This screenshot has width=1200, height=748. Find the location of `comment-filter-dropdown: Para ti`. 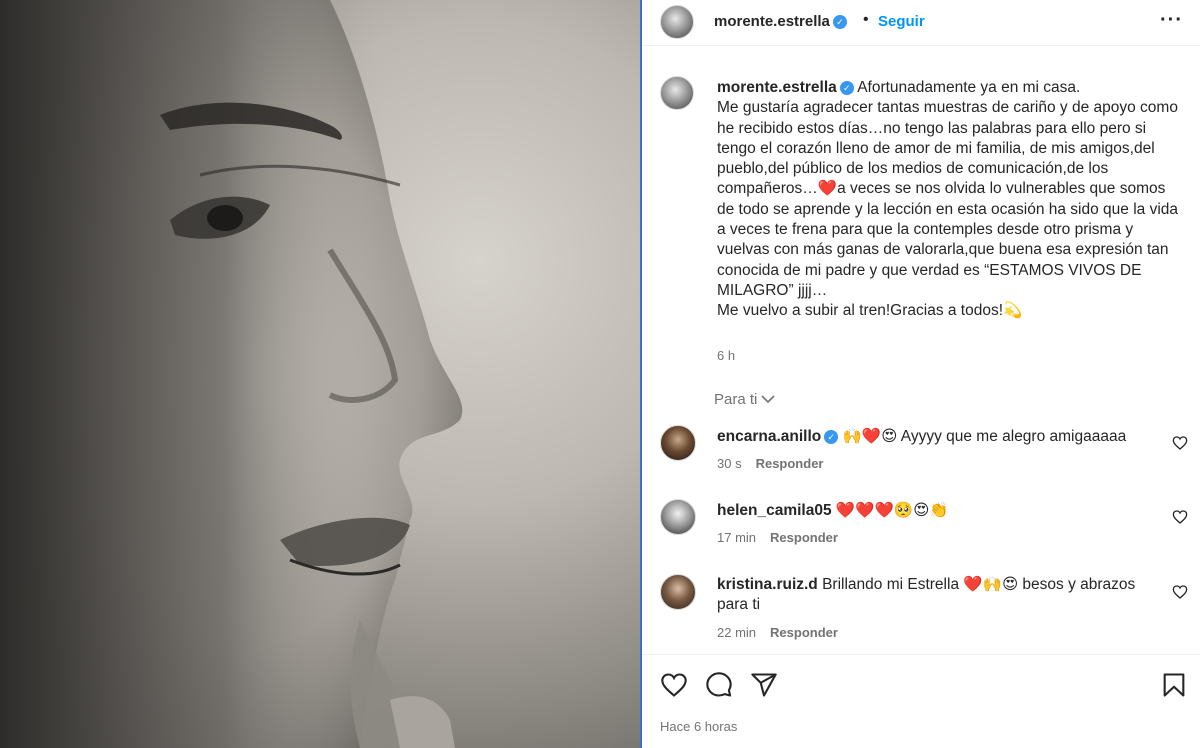

comment-filter-dropdown: Para ti is located at coordinates (744, 399).